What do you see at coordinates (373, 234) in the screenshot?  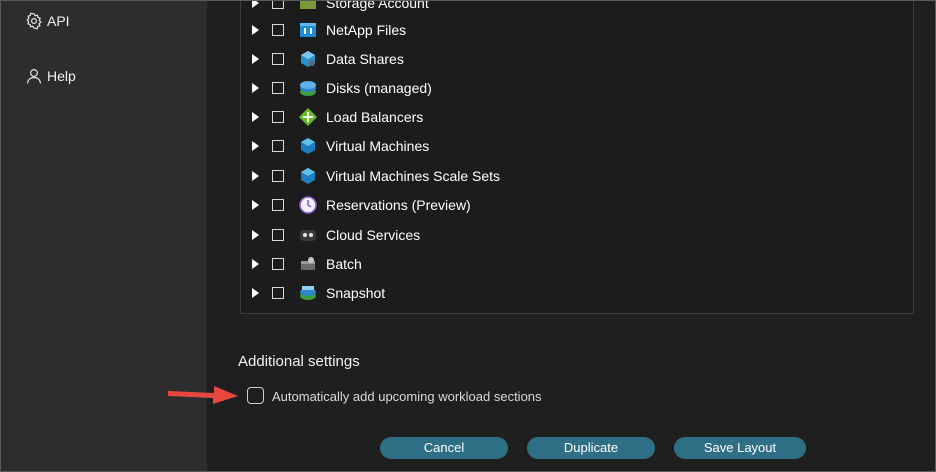 I see `row-label: Cloud Services` at bounding box center [373, 234].